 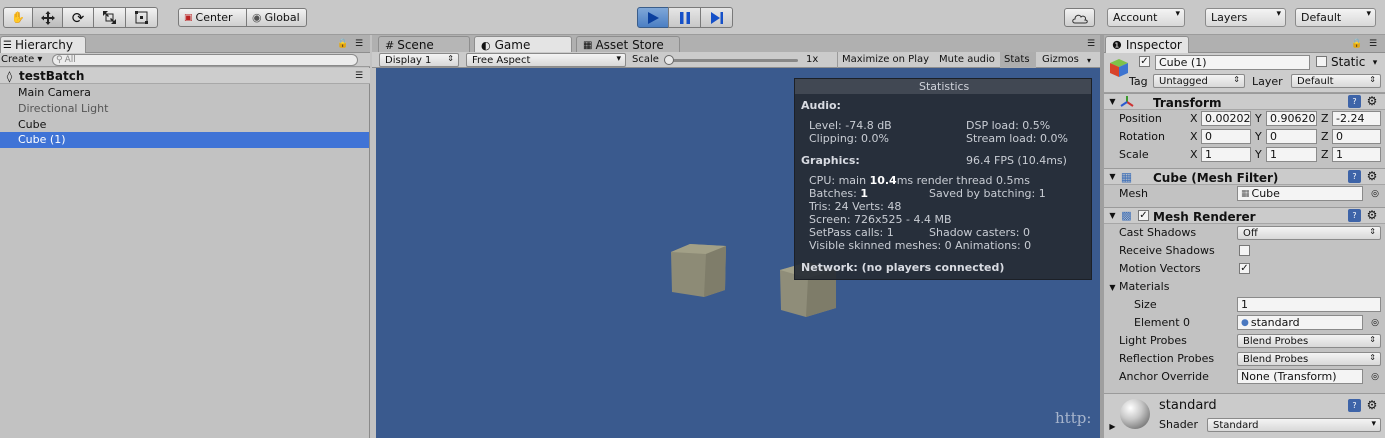 I want to click on element-0-object-field: ● standard, so click(x=1300, y=322).